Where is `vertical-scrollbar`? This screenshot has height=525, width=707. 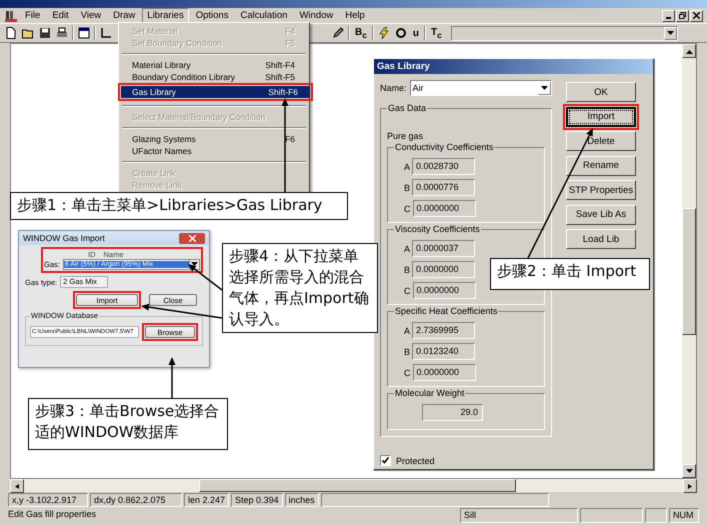
vertical-scrollbar is located at coordinates (689, 261).